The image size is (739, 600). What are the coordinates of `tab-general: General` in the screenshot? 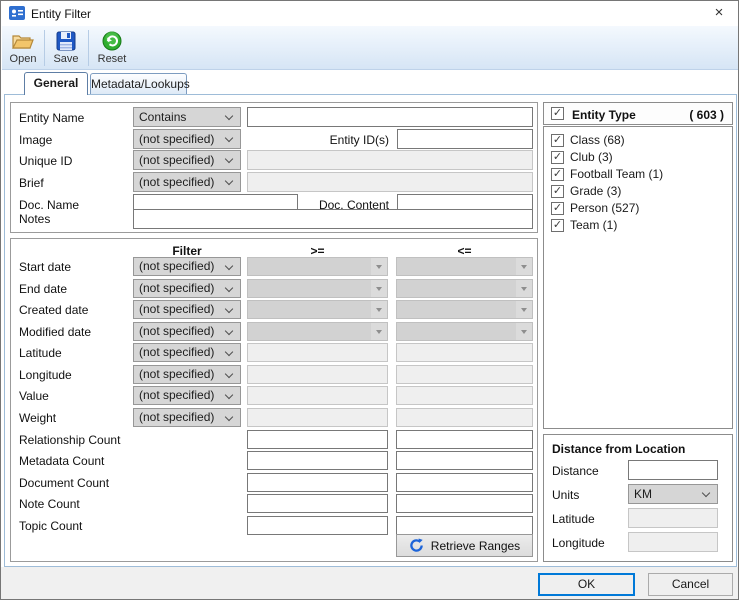 It's located at (56, 83).